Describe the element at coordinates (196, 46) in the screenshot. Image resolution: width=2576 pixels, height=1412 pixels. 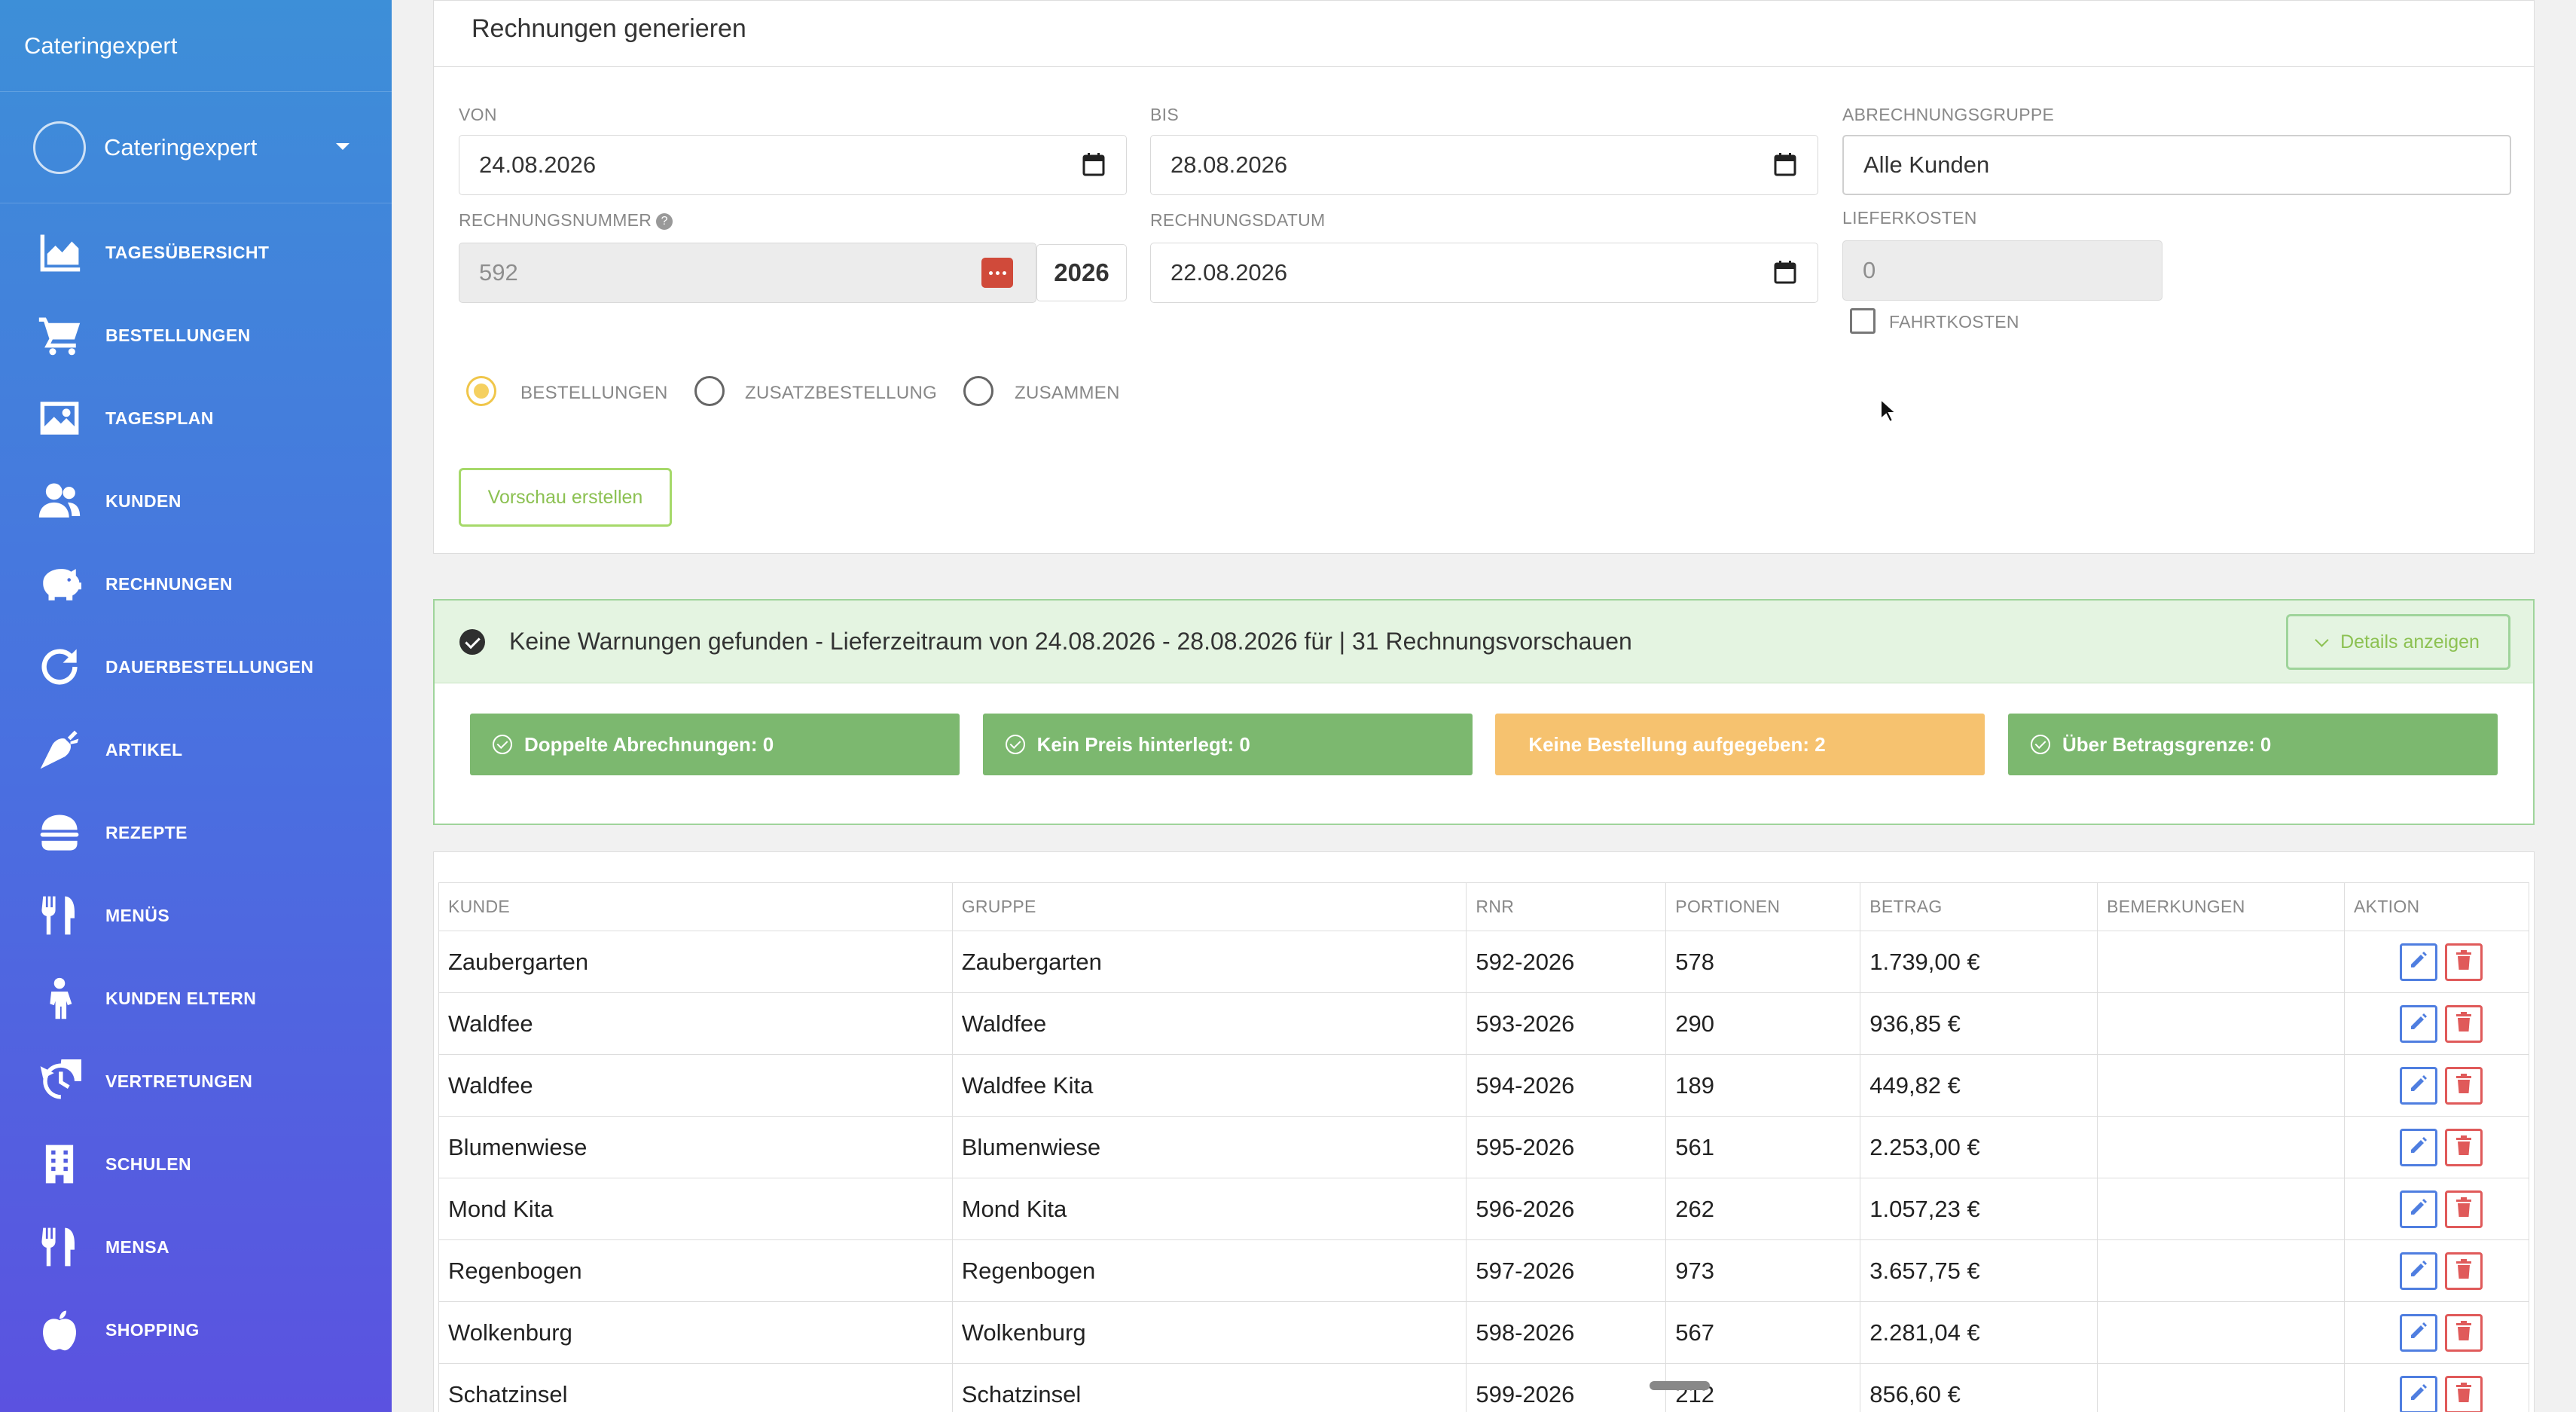
I see `brand-title: Cateringexpert` at that location.